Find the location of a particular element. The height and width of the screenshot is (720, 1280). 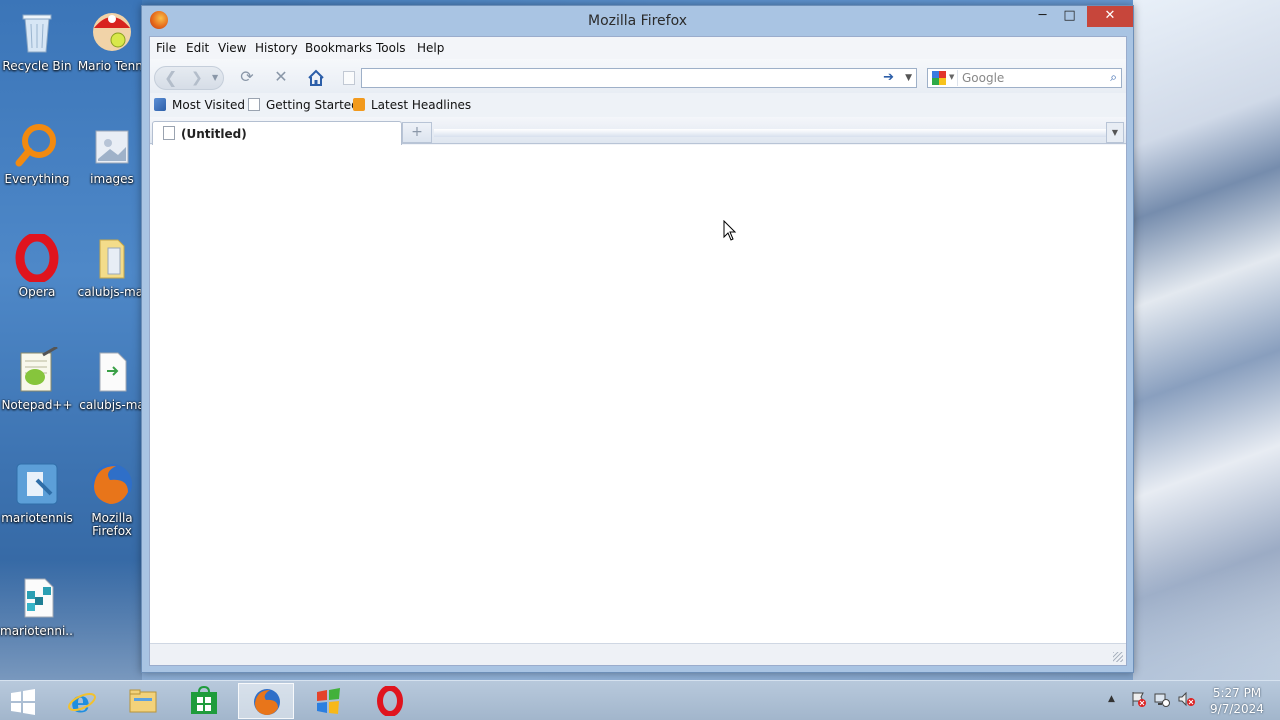

mario-tennis-icon is located at coordinates (112, 32).